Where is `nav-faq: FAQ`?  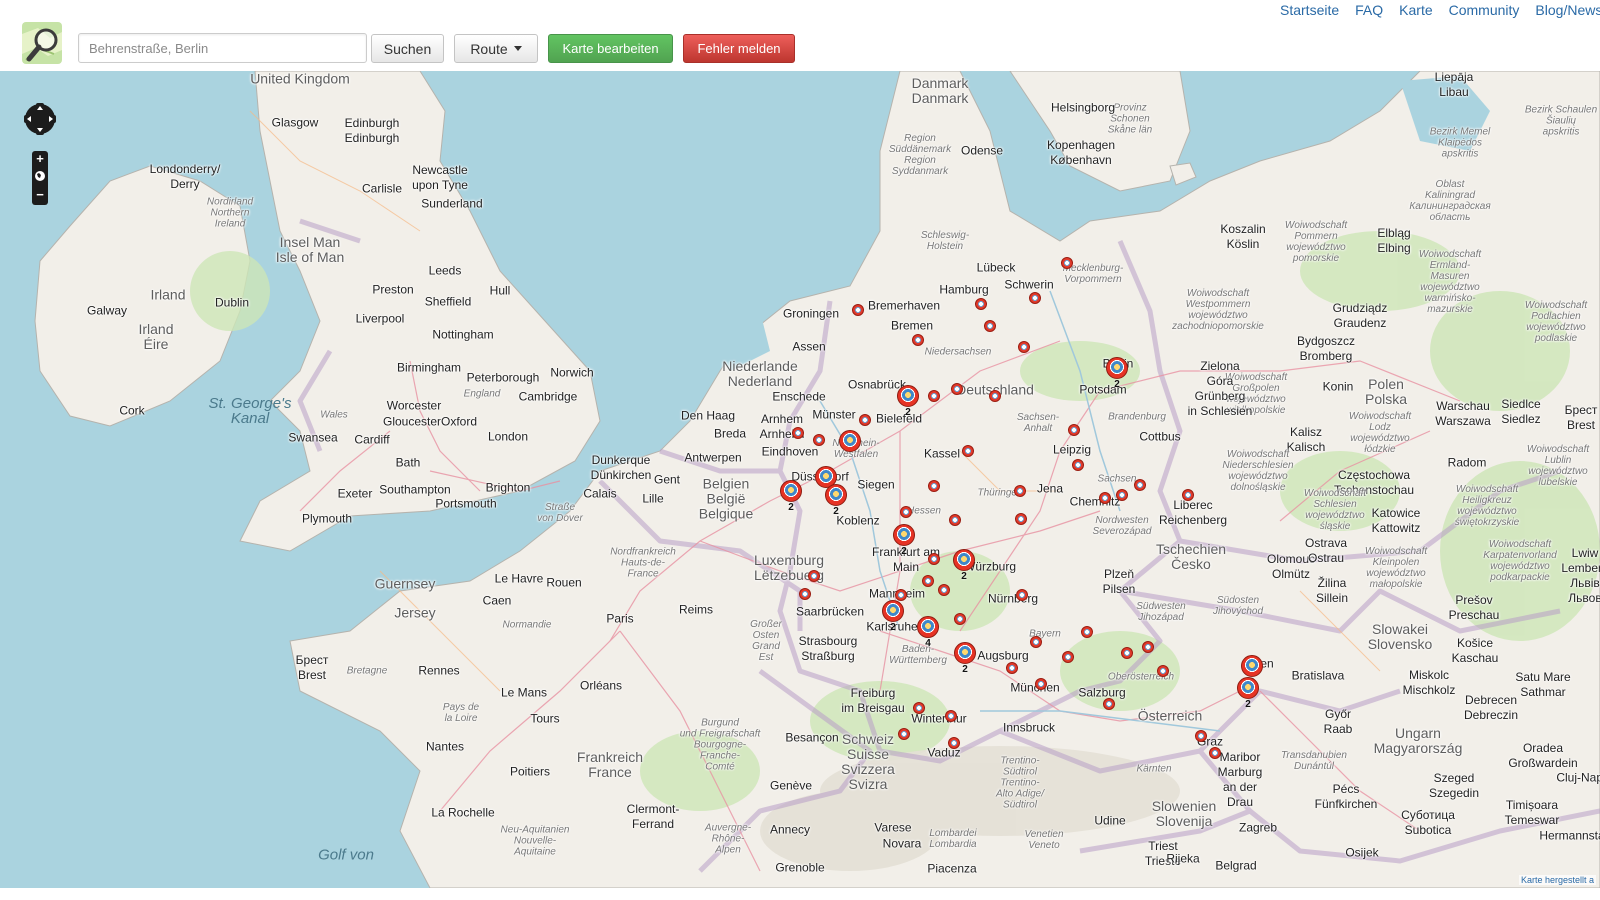
nav-faq: FAQ is located at coordinates (1369, 10).